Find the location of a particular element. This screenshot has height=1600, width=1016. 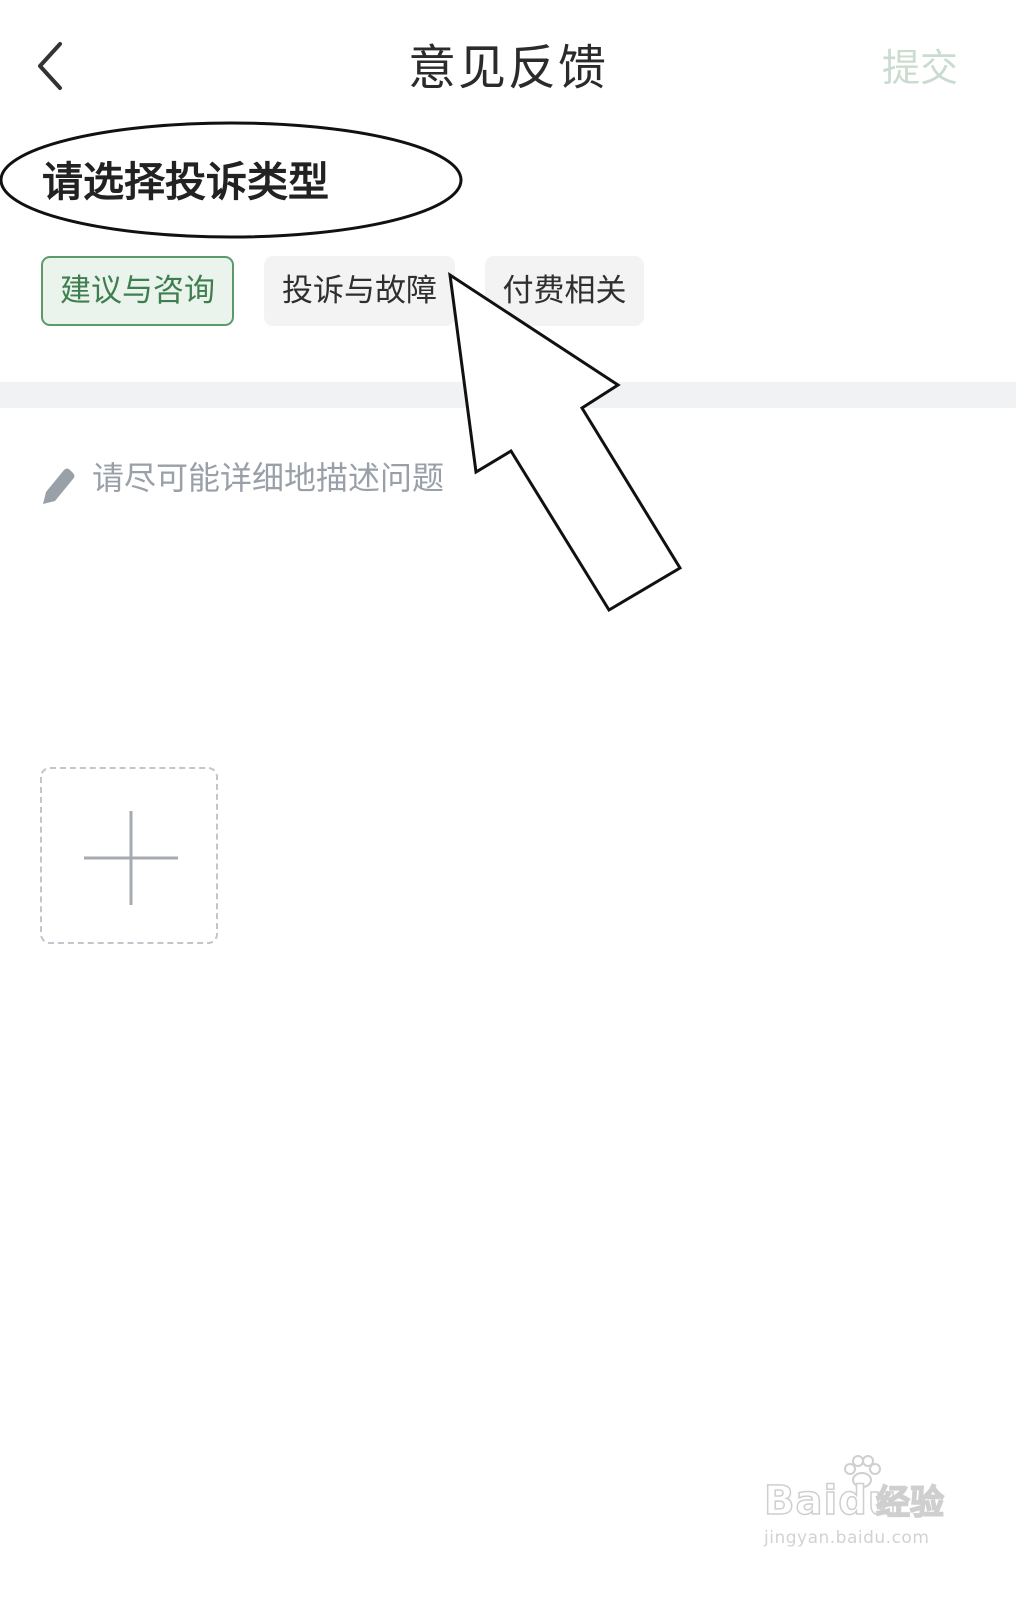

watermark: Baidu 经验 jingyan.baidu.com is located at coordinates (868, 1505).